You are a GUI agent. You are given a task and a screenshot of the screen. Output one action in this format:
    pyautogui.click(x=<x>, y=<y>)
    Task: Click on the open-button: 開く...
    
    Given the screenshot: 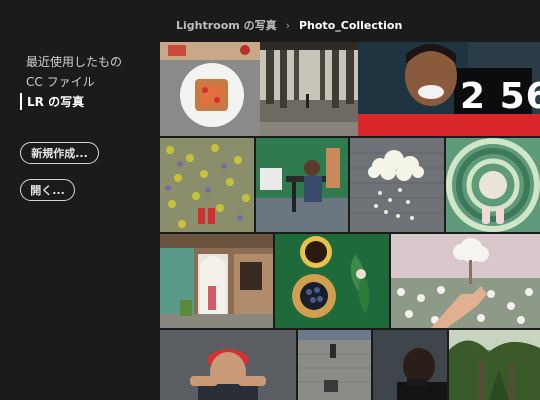 What is the action you would take?
    pyautogui.click(x=47, y=190)
    